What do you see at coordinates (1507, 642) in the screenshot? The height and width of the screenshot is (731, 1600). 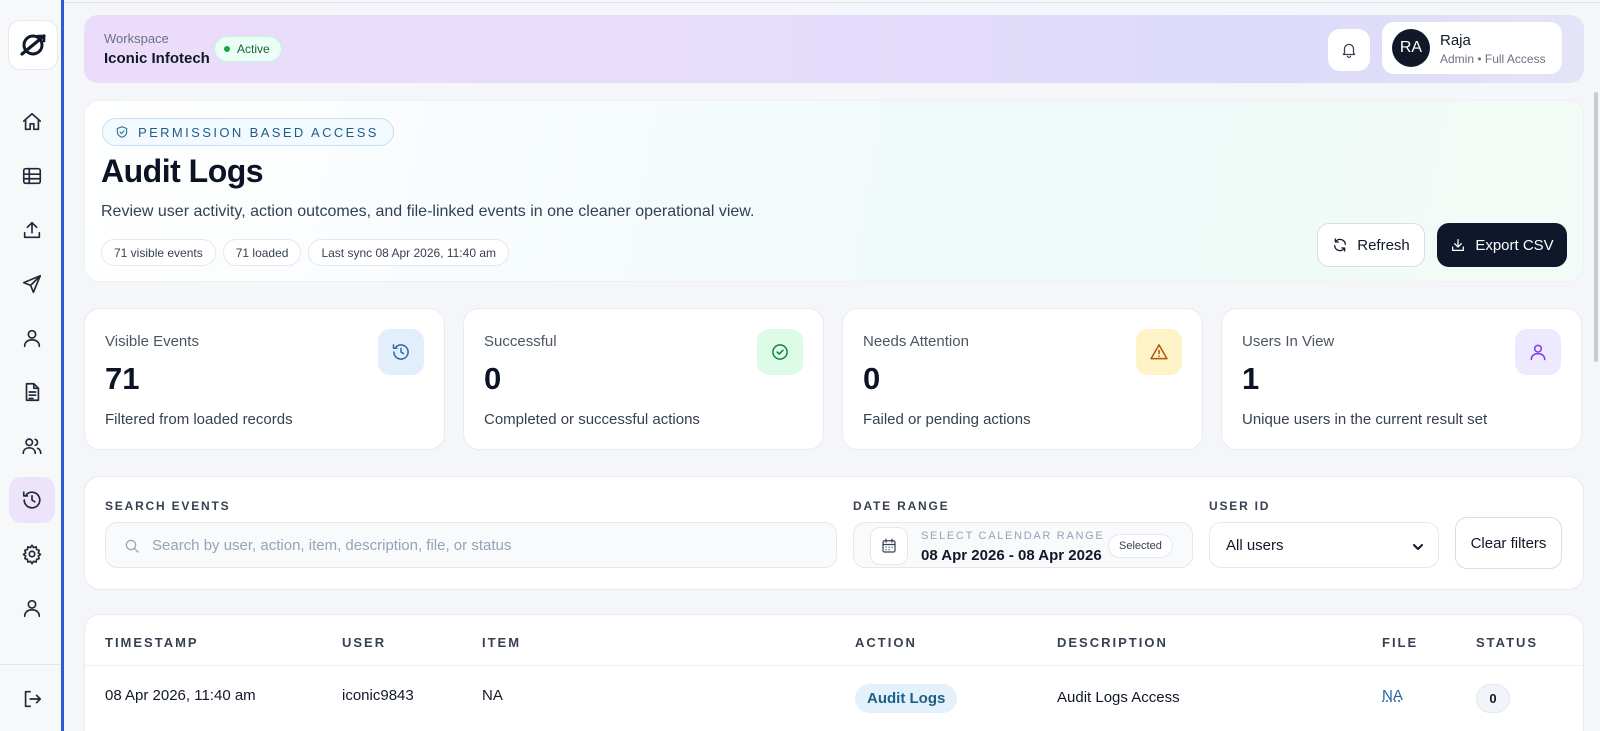 I see `column-header-status: STATUS` at bounding box center [1507, 642].